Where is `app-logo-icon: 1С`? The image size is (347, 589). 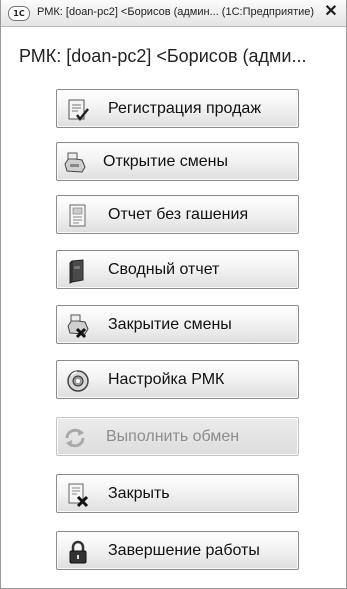
app-logo-icon: 1С is located at coordinates (19, 13).